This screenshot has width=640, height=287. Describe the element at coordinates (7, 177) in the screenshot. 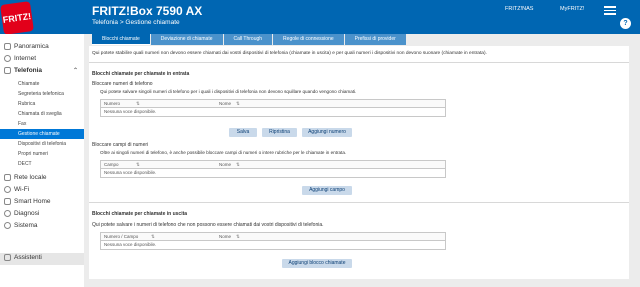

I see `network-icon` at that location.